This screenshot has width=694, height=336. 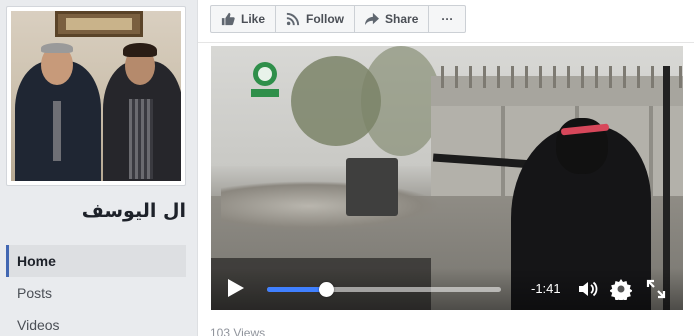 What do you see at coordinates (372, 187) in the screenshot?
I see `dumpster` at bounding box center [372, 187].